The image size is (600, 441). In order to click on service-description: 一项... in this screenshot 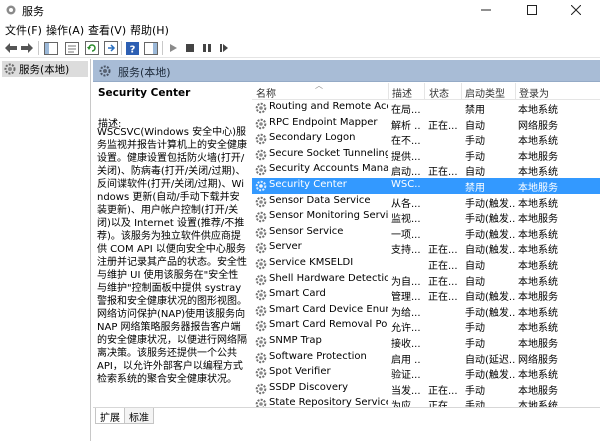, I will do `click(406, 235)`.